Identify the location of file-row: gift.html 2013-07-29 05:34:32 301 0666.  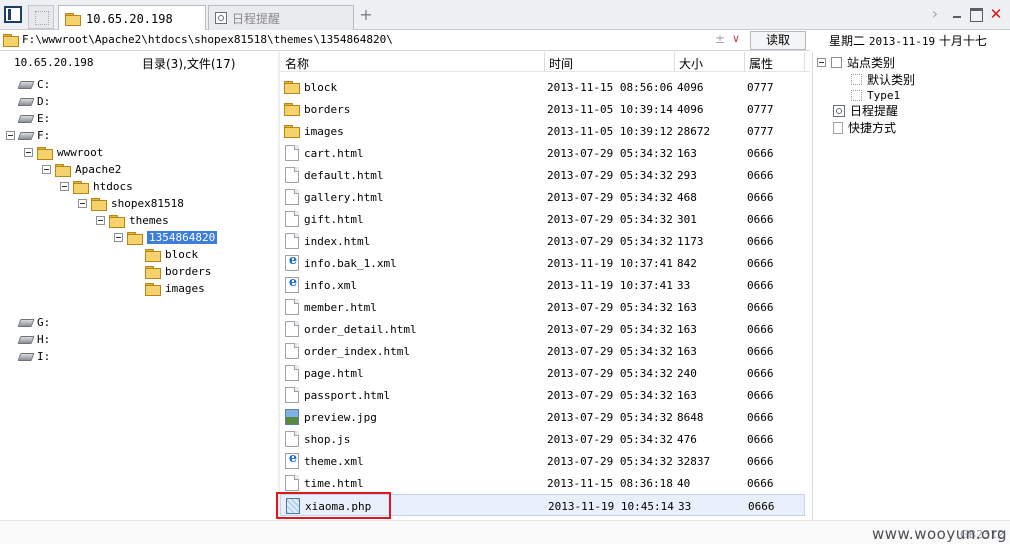
(542, 219).